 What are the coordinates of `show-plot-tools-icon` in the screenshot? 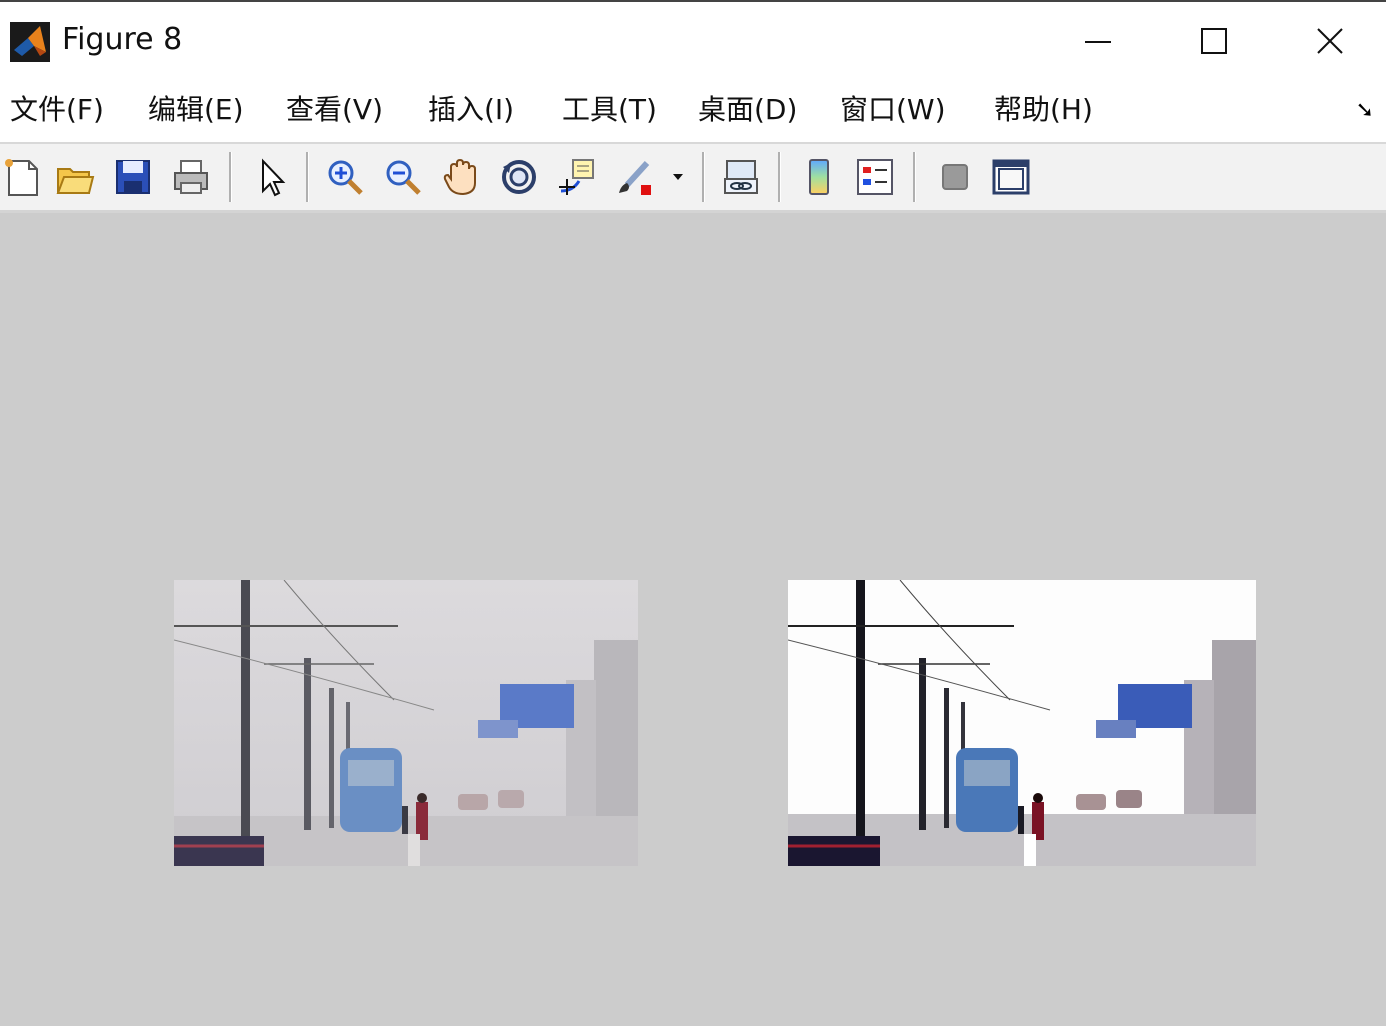 It's located at (1011, 177).